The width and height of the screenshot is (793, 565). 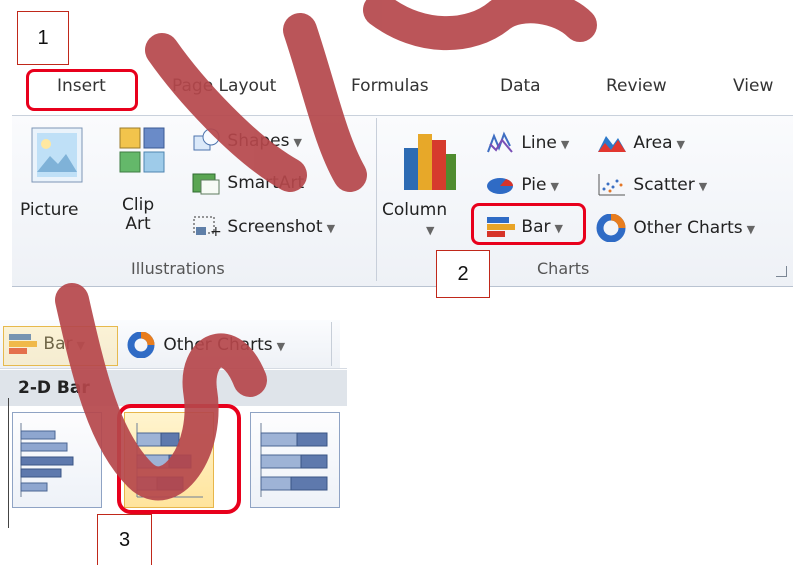 I want to click on column-chart-icon, so click(x=430, y=162).